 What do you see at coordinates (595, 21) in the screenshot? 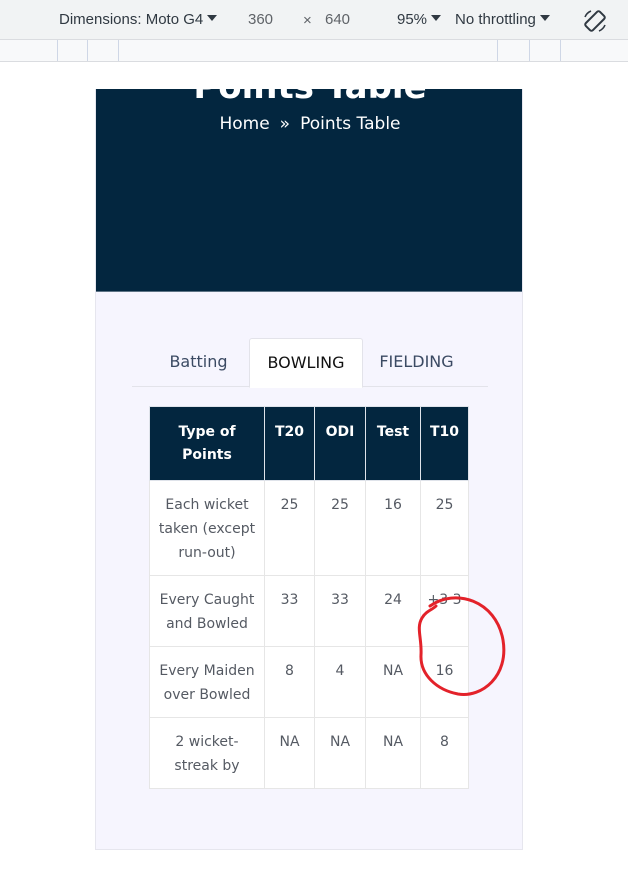
I see `rotate-device-icon` at bounding box center [595, 21].